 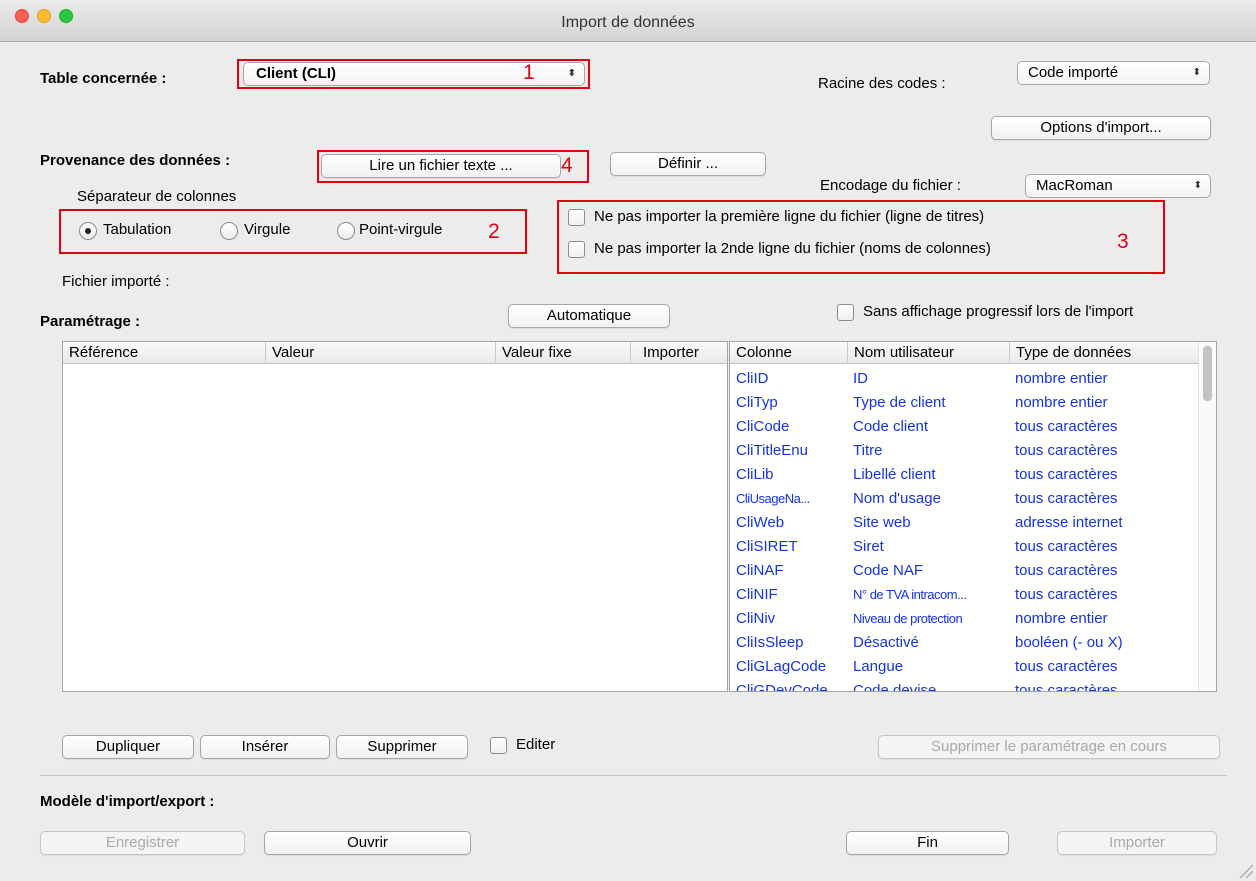 What do you see at coordinates (868, 546) in the screenshot?
I see `field-user-name-cell: Siret` at bounding box center [868, 546].